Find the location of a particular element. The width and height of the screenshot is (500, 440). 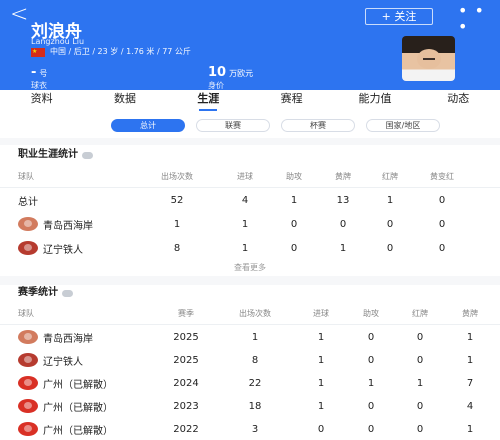

career-header-second-yellow: 黄变红 is located at coordinates (442, 176).